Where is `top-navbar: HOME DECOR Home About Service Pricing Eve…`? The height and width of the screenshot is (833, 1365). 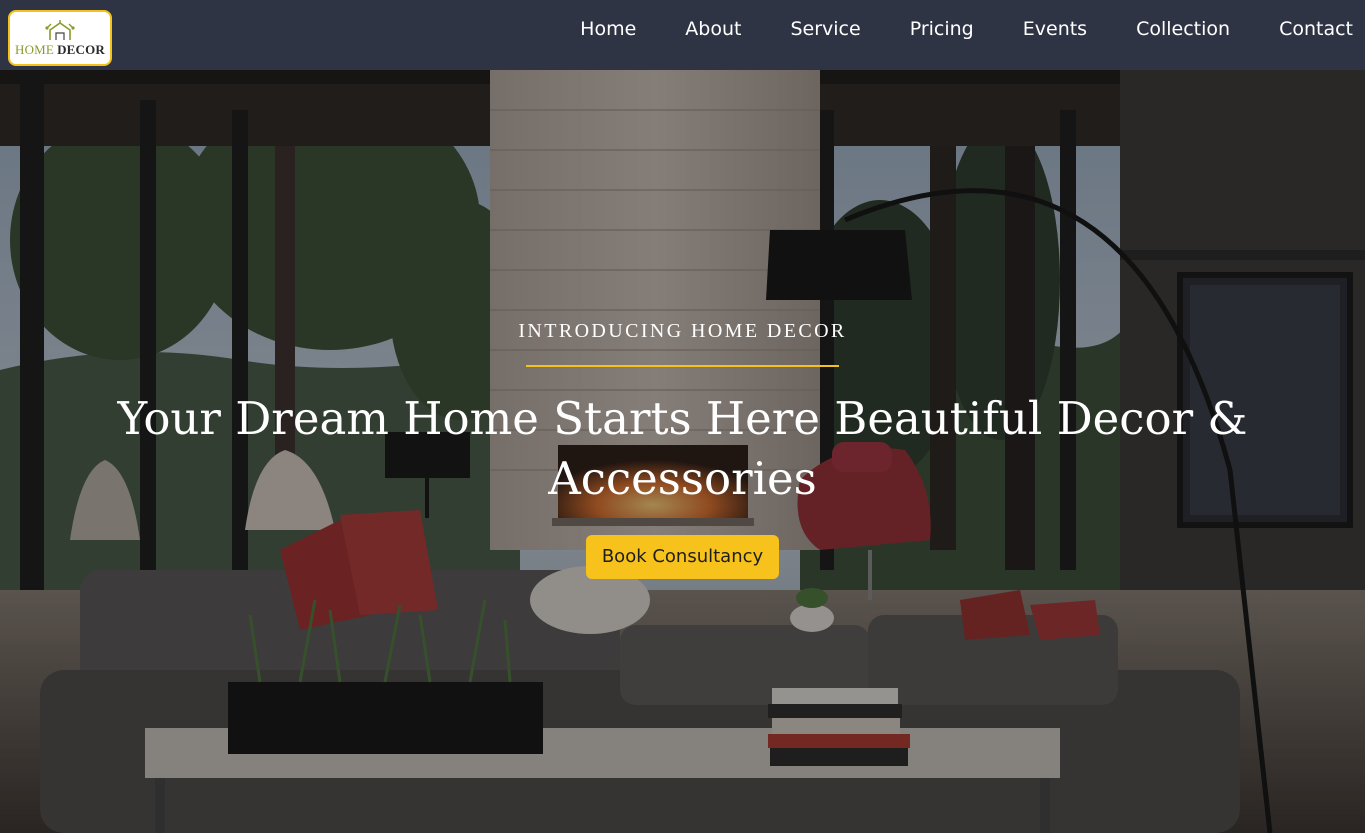 top-navbar: HOME DECOR Home About Service Pricing Eve… is located at coordinates (682, 35).